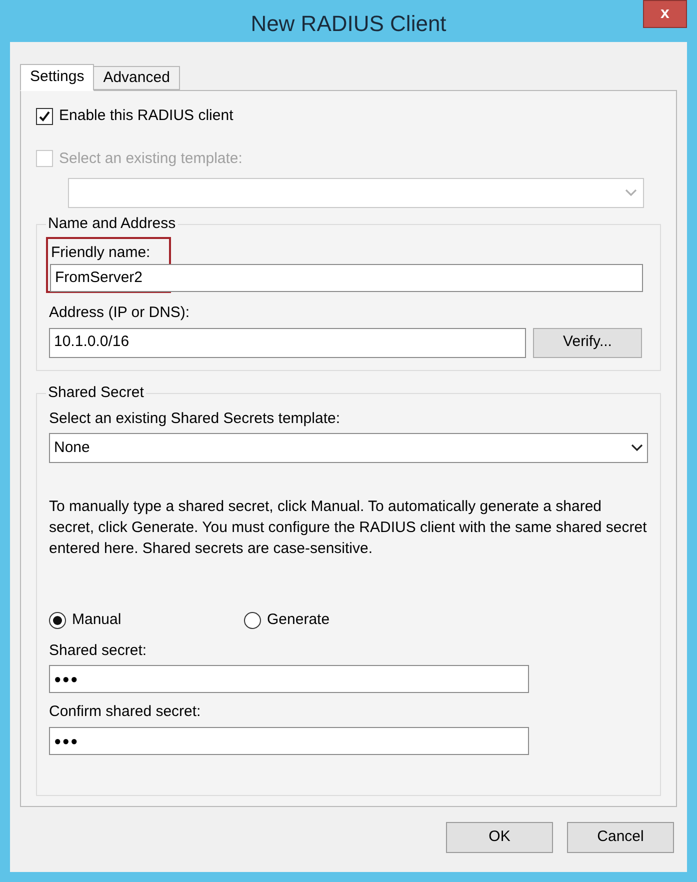  I want to click on group-title: Name and Address, so click(112, 223).